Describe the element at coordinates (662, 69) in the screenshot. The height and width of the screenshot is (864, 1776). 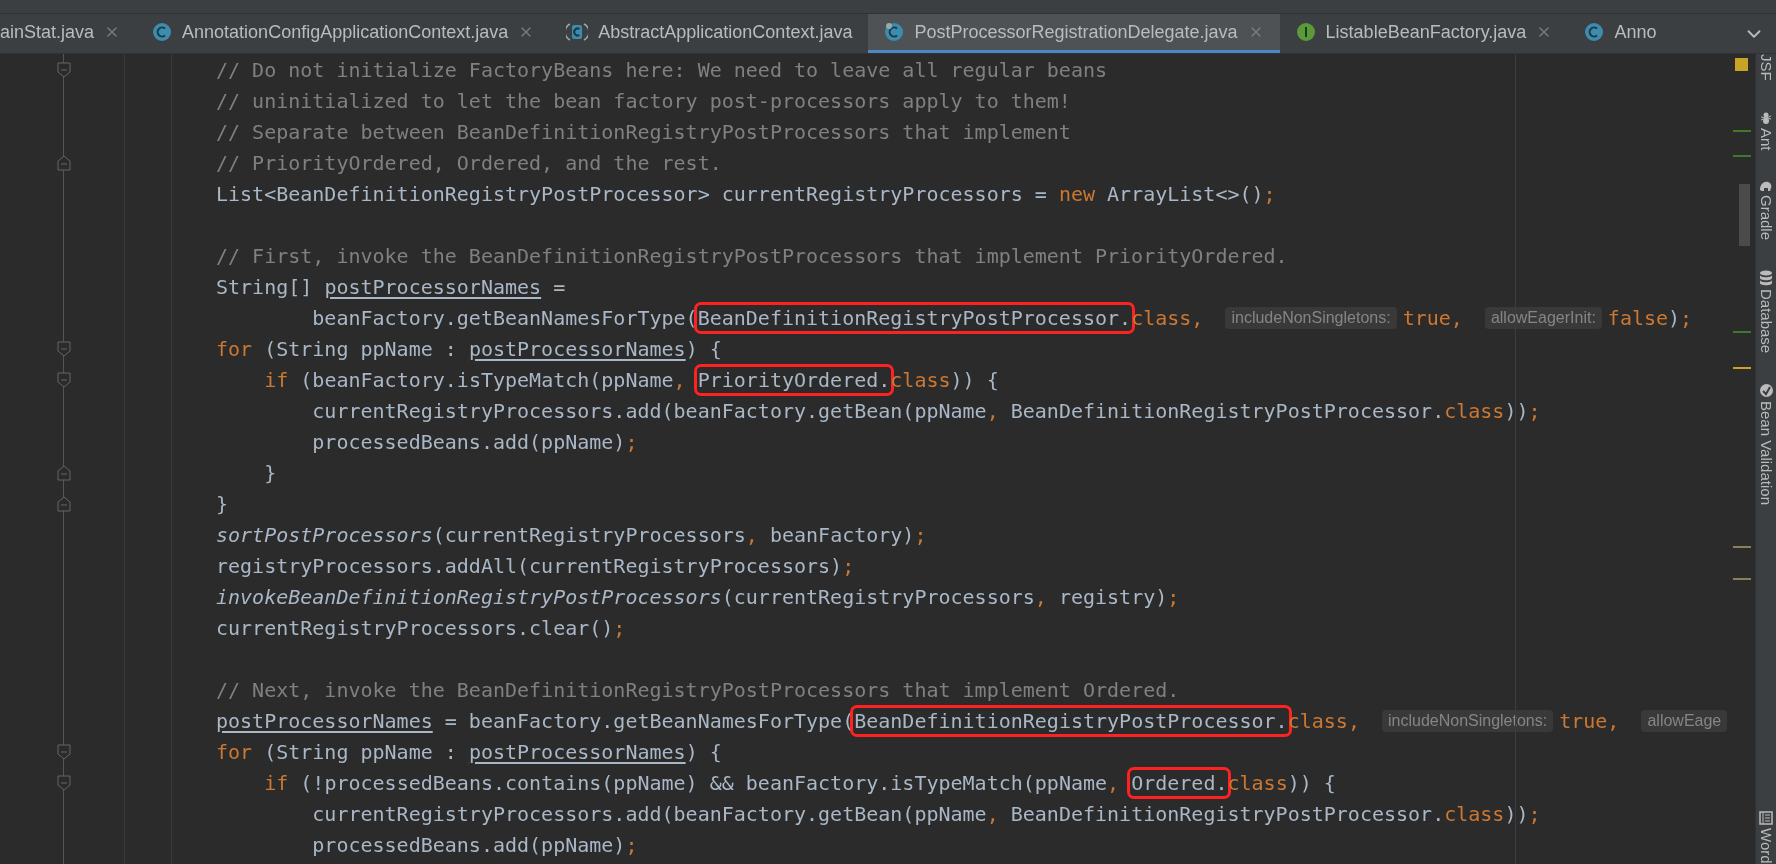
I see `code-line: // Do not initialize FactoryBeans here: We need to leave all regular beans` at that location.